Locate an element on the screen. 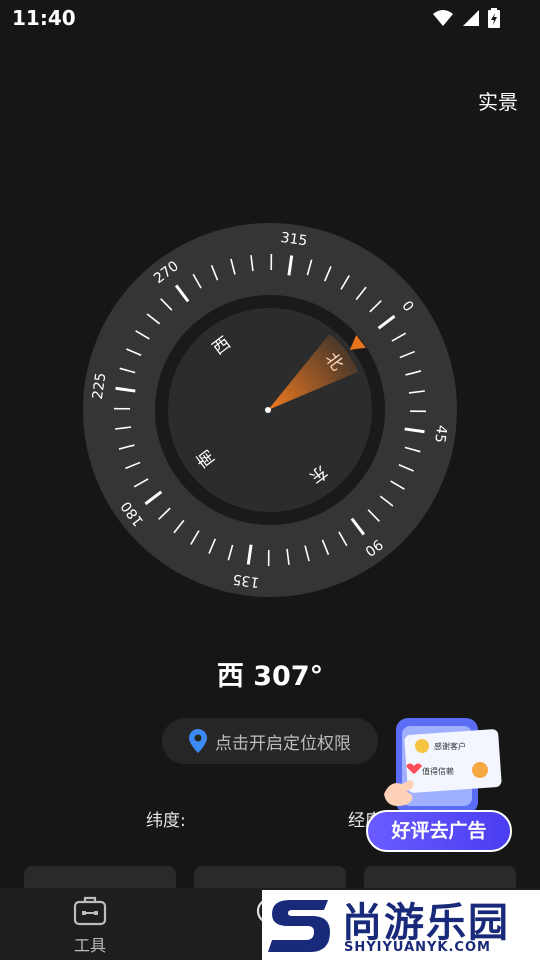 The height and width of the screenshot is (960, 540). compass-center-dot is located at coordinates (268, 410).